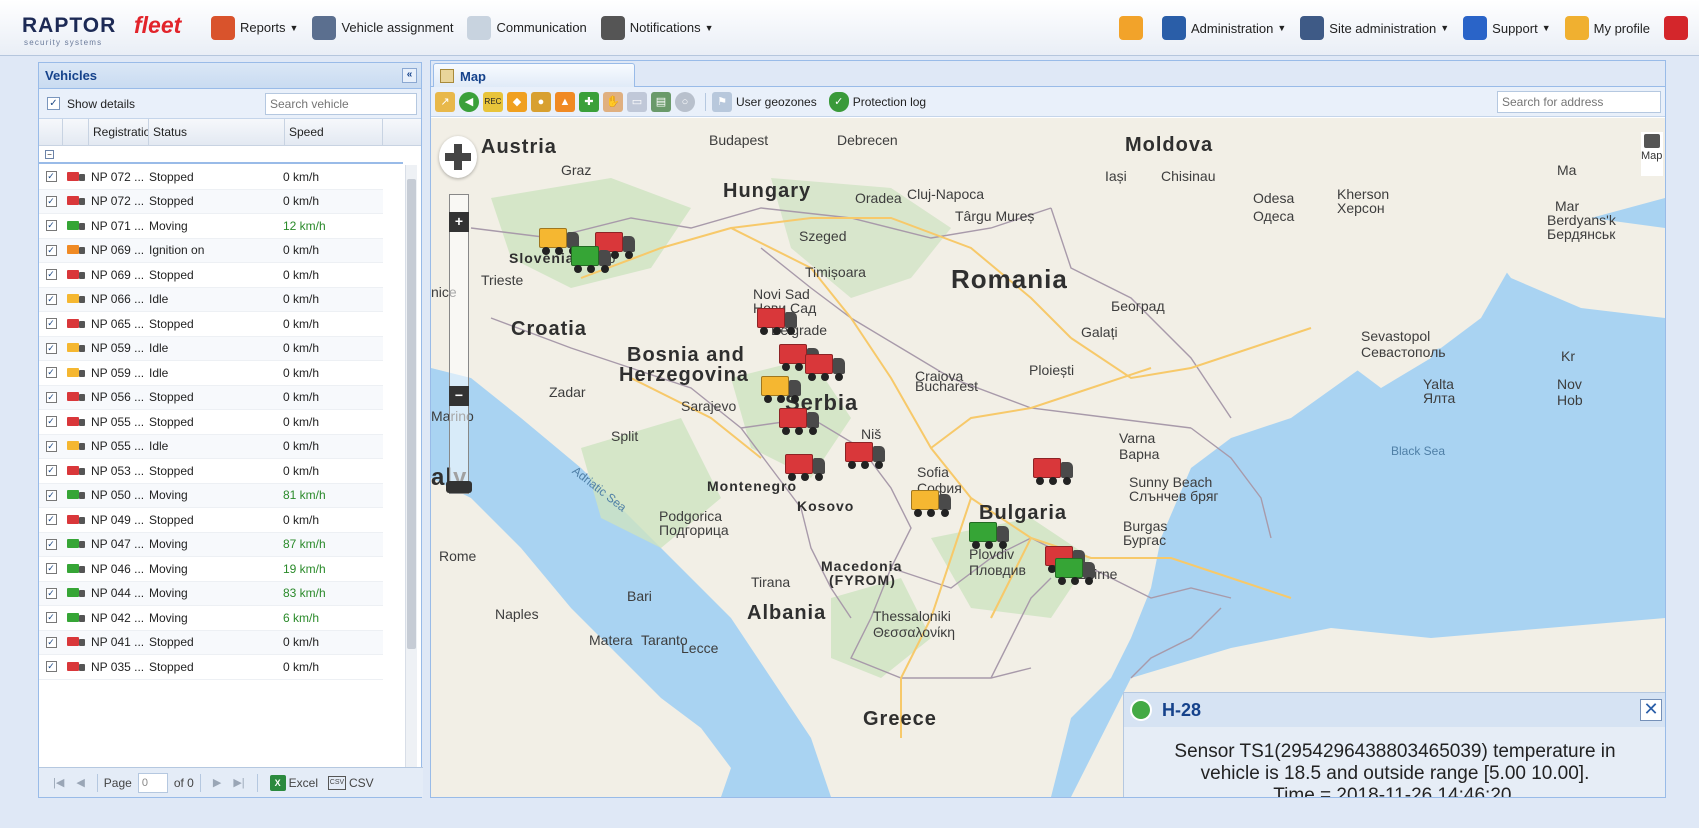 The image size is (1699, 828). Describe the element at coordinates (277, 782) in the screenshot. I see `excel-icon: X` at that location.